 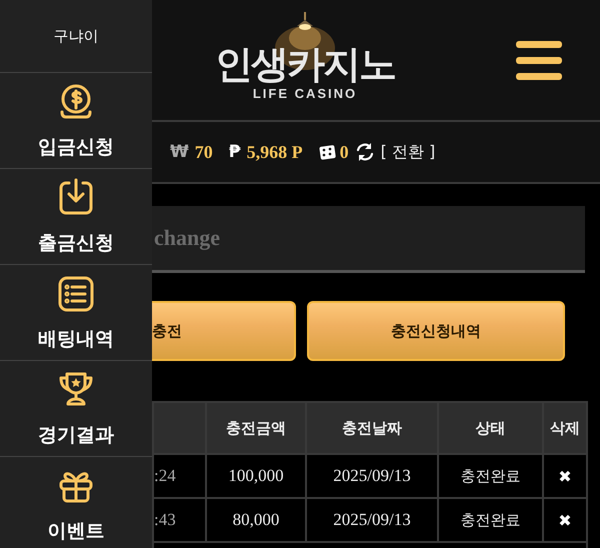 I want to click on list-icon, so click(x=76, y=294).